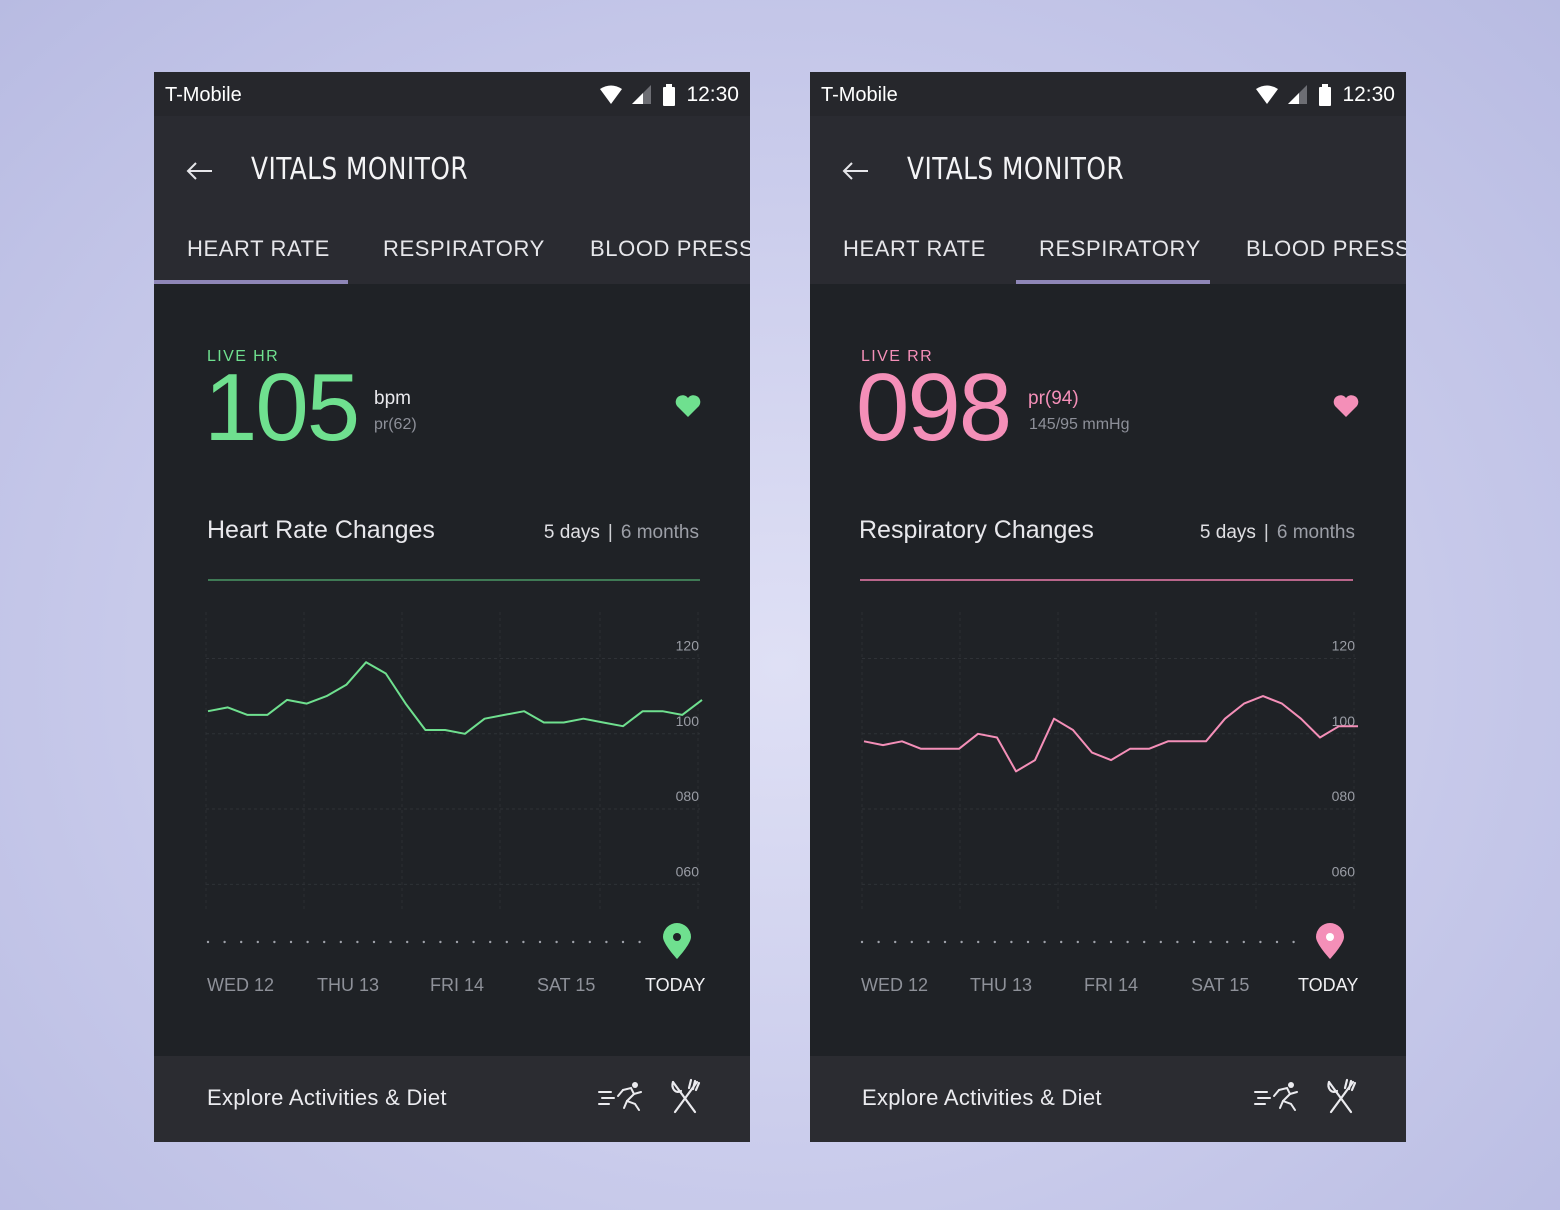 The width and height of the screenshot is (1560, 1210). Describe the element at coordinates (1106, 580) in the screenshot. I see `section-divider` at that location.